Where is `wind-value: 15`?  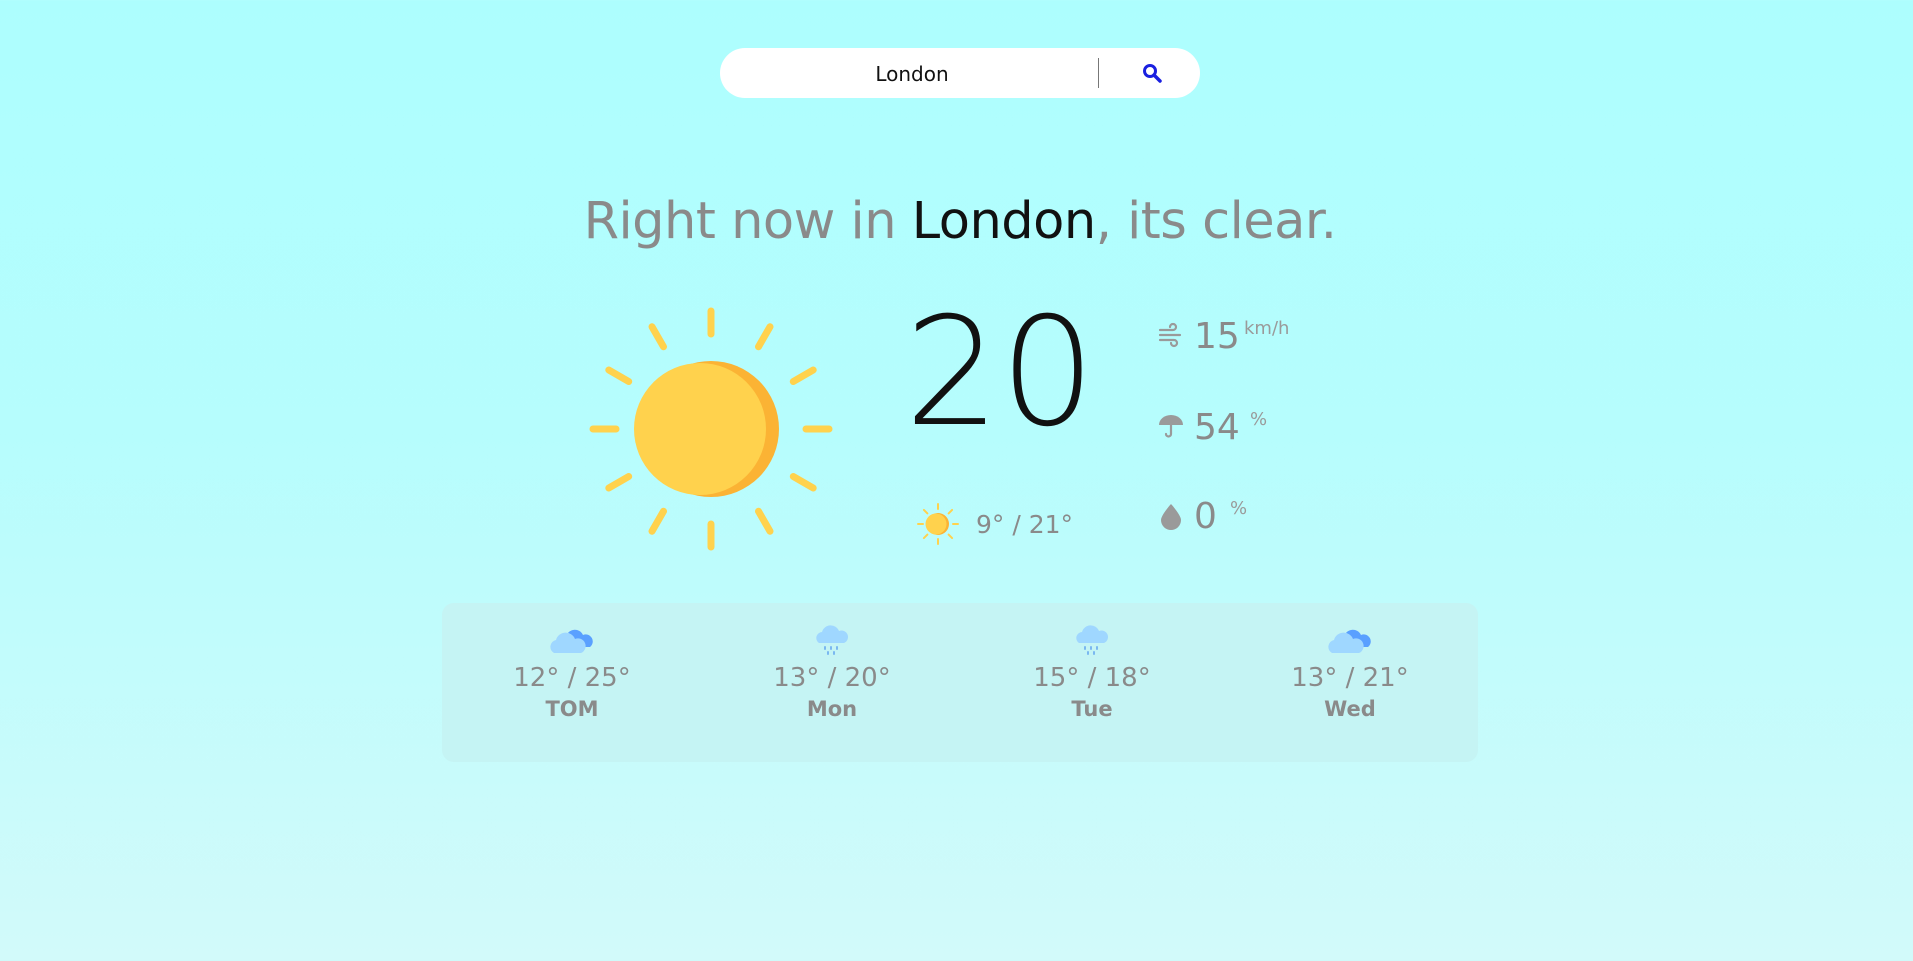
wind-value: 15 is located at coordinates (1217, 336).